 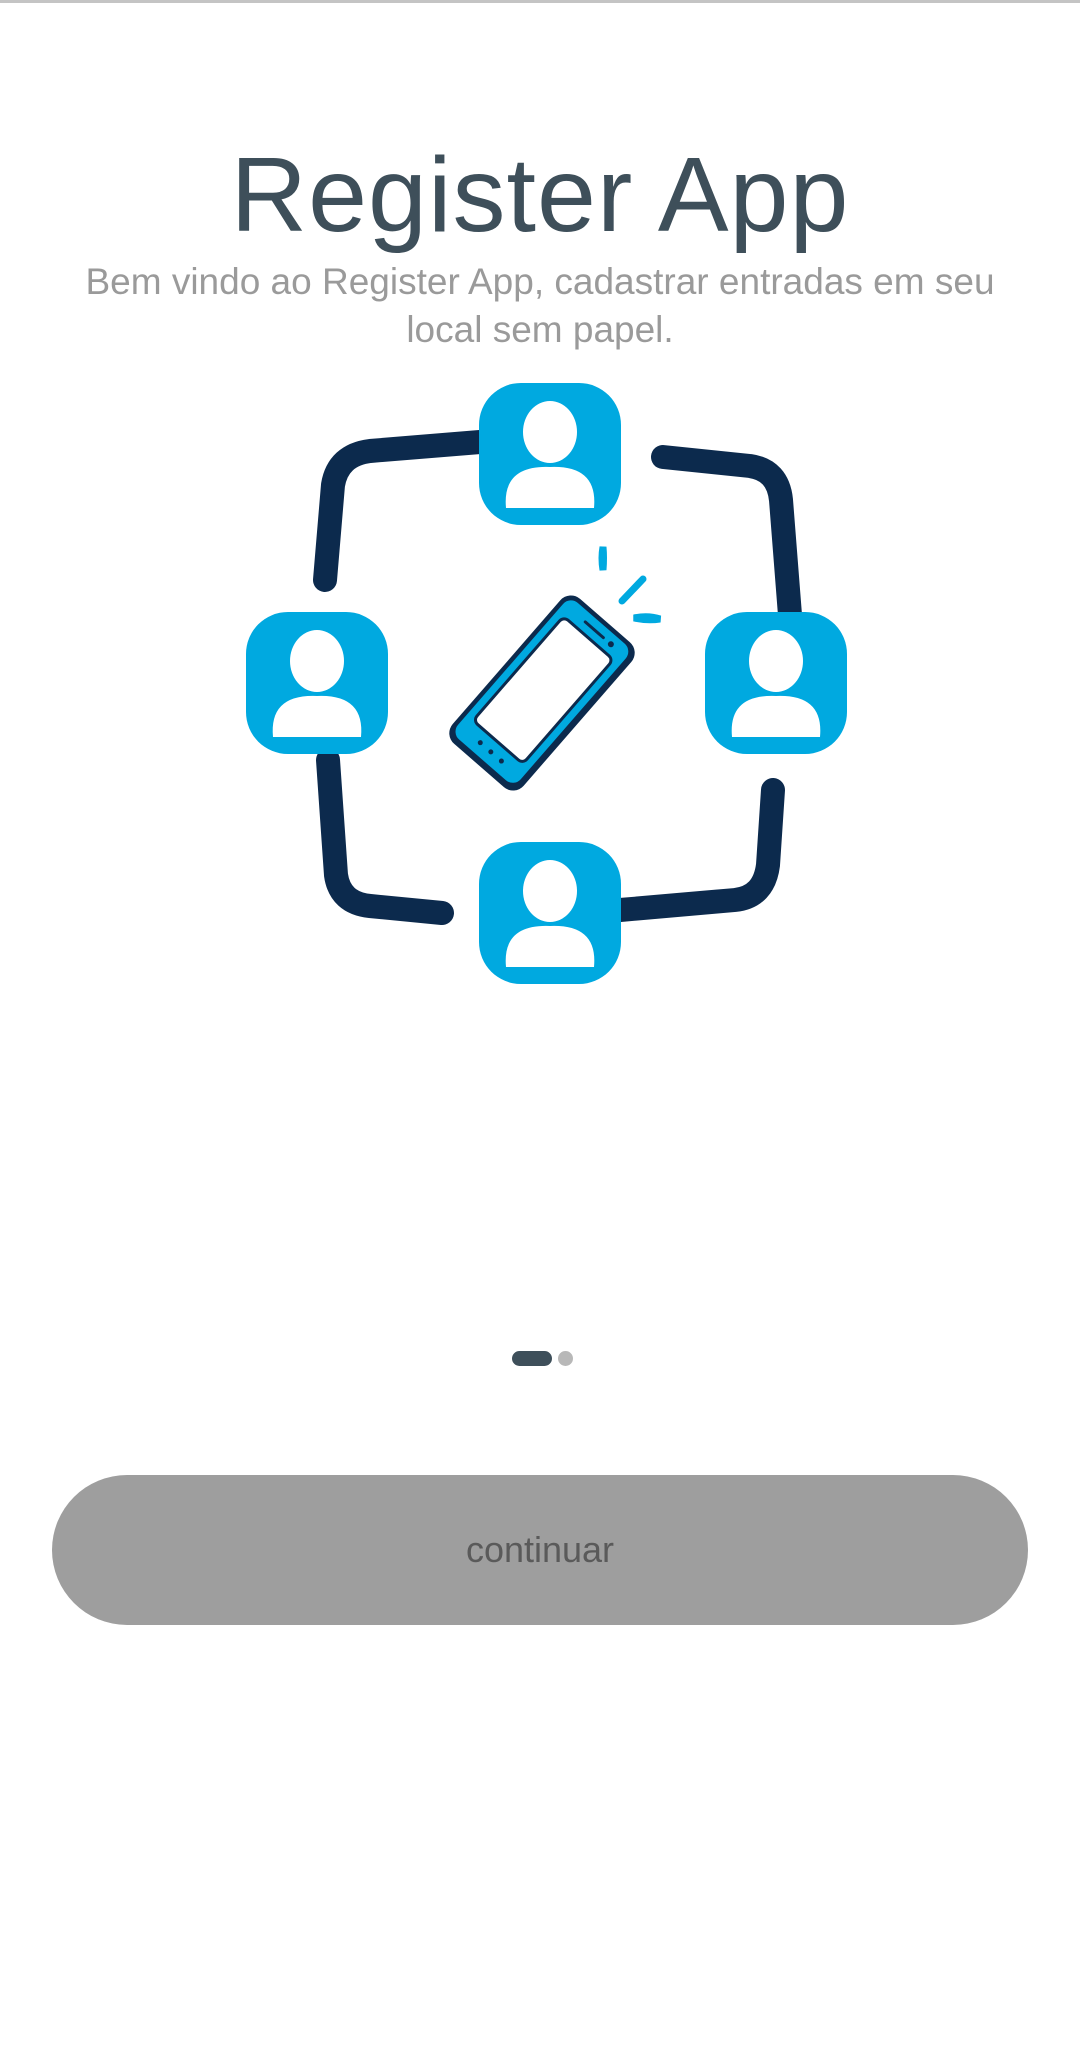 What do you see at coordinates (696, 850) in the screenshot?
I see `connector-bottom-right` at bounding box center [696, 850].